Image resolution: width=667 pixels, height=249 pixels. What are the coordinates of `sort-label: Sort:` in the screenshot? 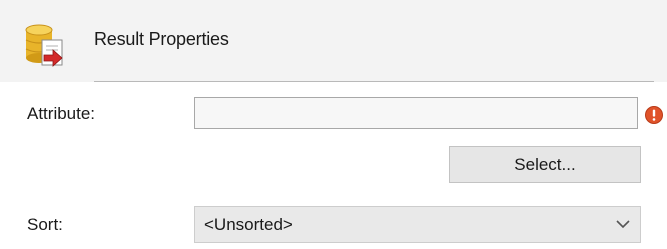 It's located at (45, 224).